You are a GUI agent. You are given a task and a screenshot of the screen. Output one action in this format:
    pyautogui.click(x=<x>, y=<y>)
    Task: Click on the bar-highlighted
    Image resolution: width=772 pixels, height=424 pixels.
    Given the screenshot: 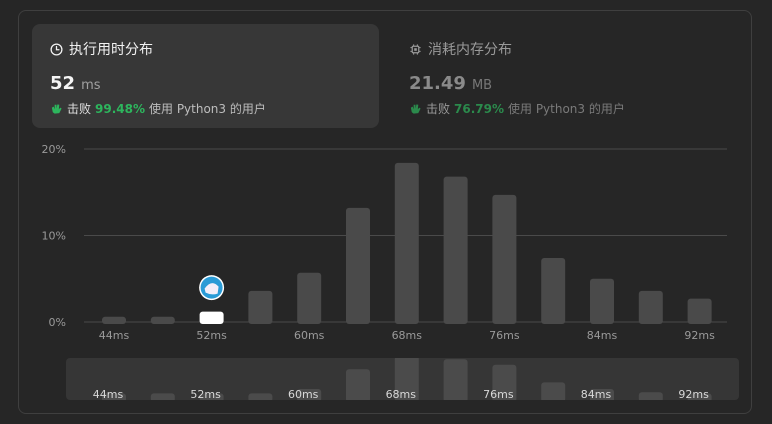 What is the action you would take?
    pyautogui.click(x=211, y=317)
    